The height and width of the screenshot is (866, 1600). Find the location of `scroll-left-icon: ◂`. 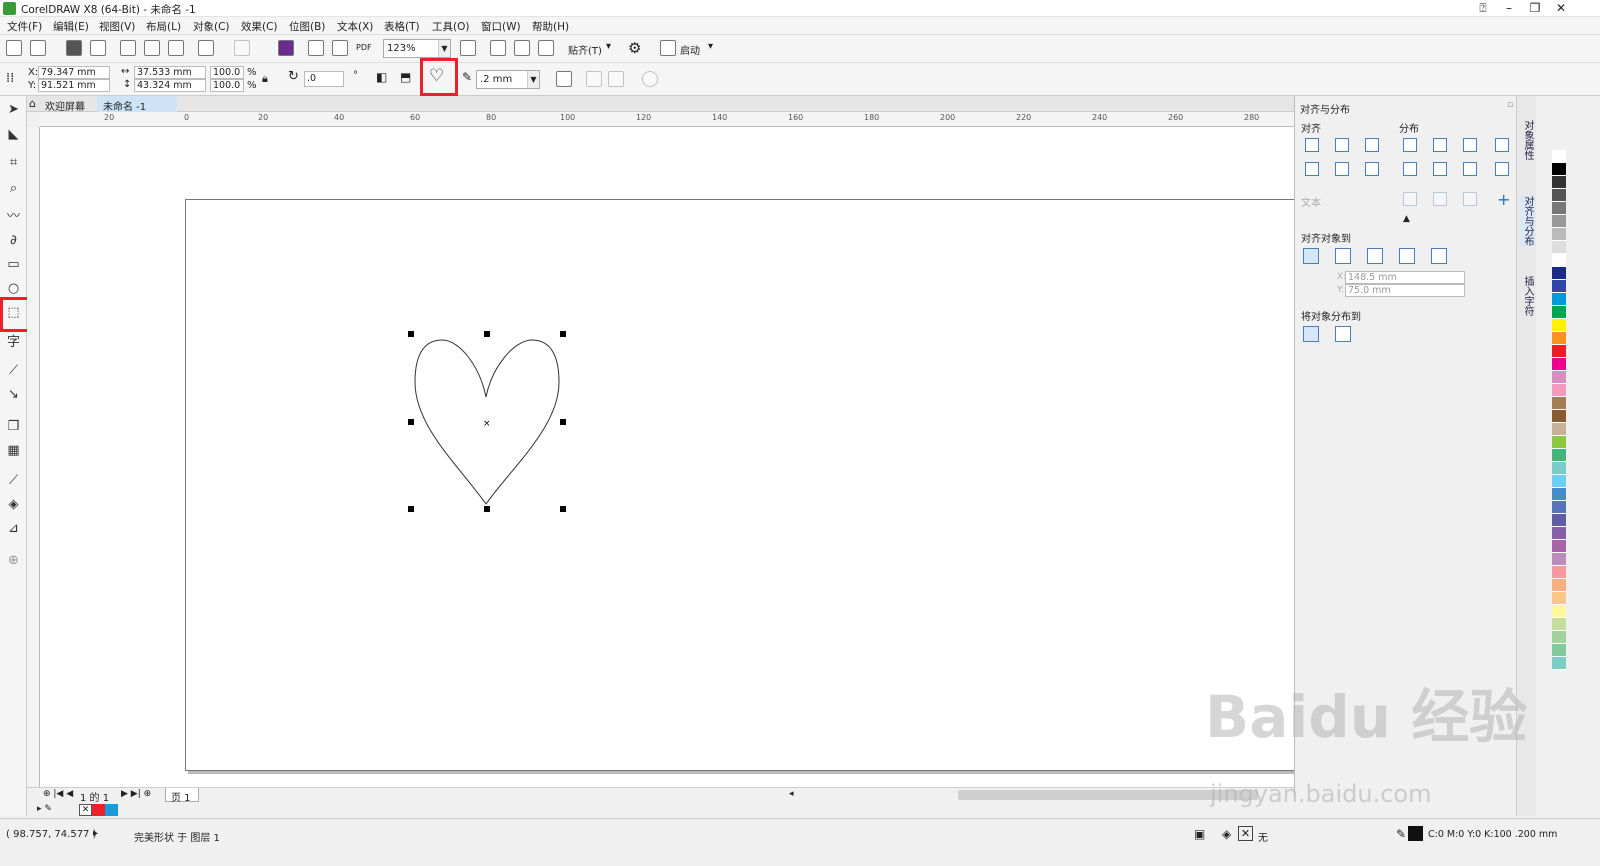

scroll-left-icon: ◂ is located at coordinates (791, 794).